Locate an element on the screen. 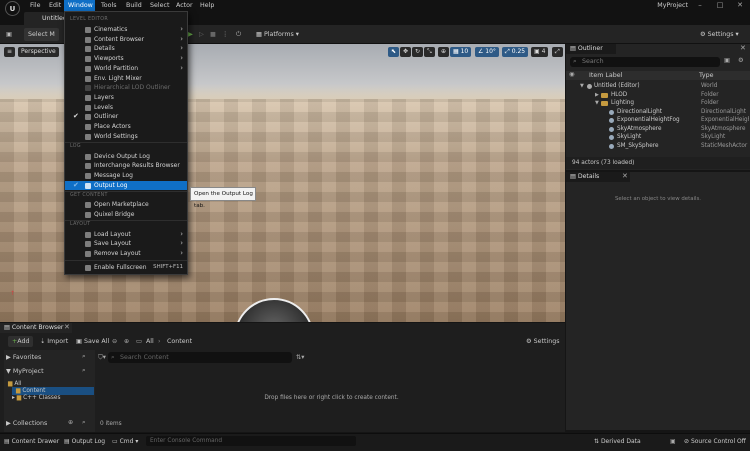  path-all: All is located at coordinates (150, 341).